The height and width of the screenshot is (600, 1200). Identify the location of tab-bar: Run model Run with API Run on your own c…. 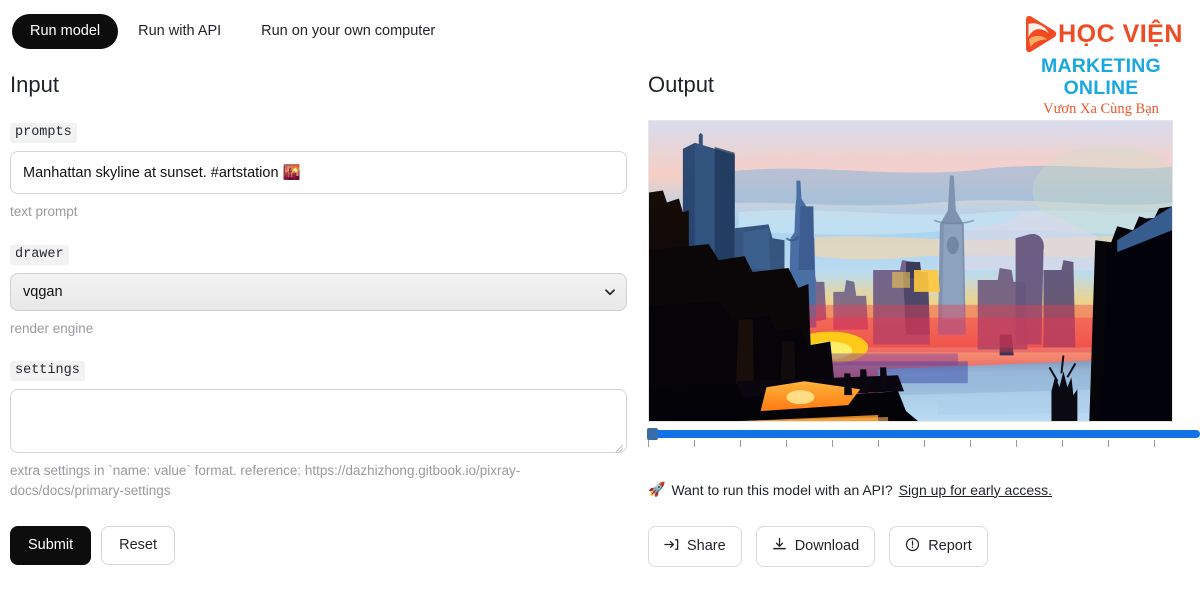
(233, 31).